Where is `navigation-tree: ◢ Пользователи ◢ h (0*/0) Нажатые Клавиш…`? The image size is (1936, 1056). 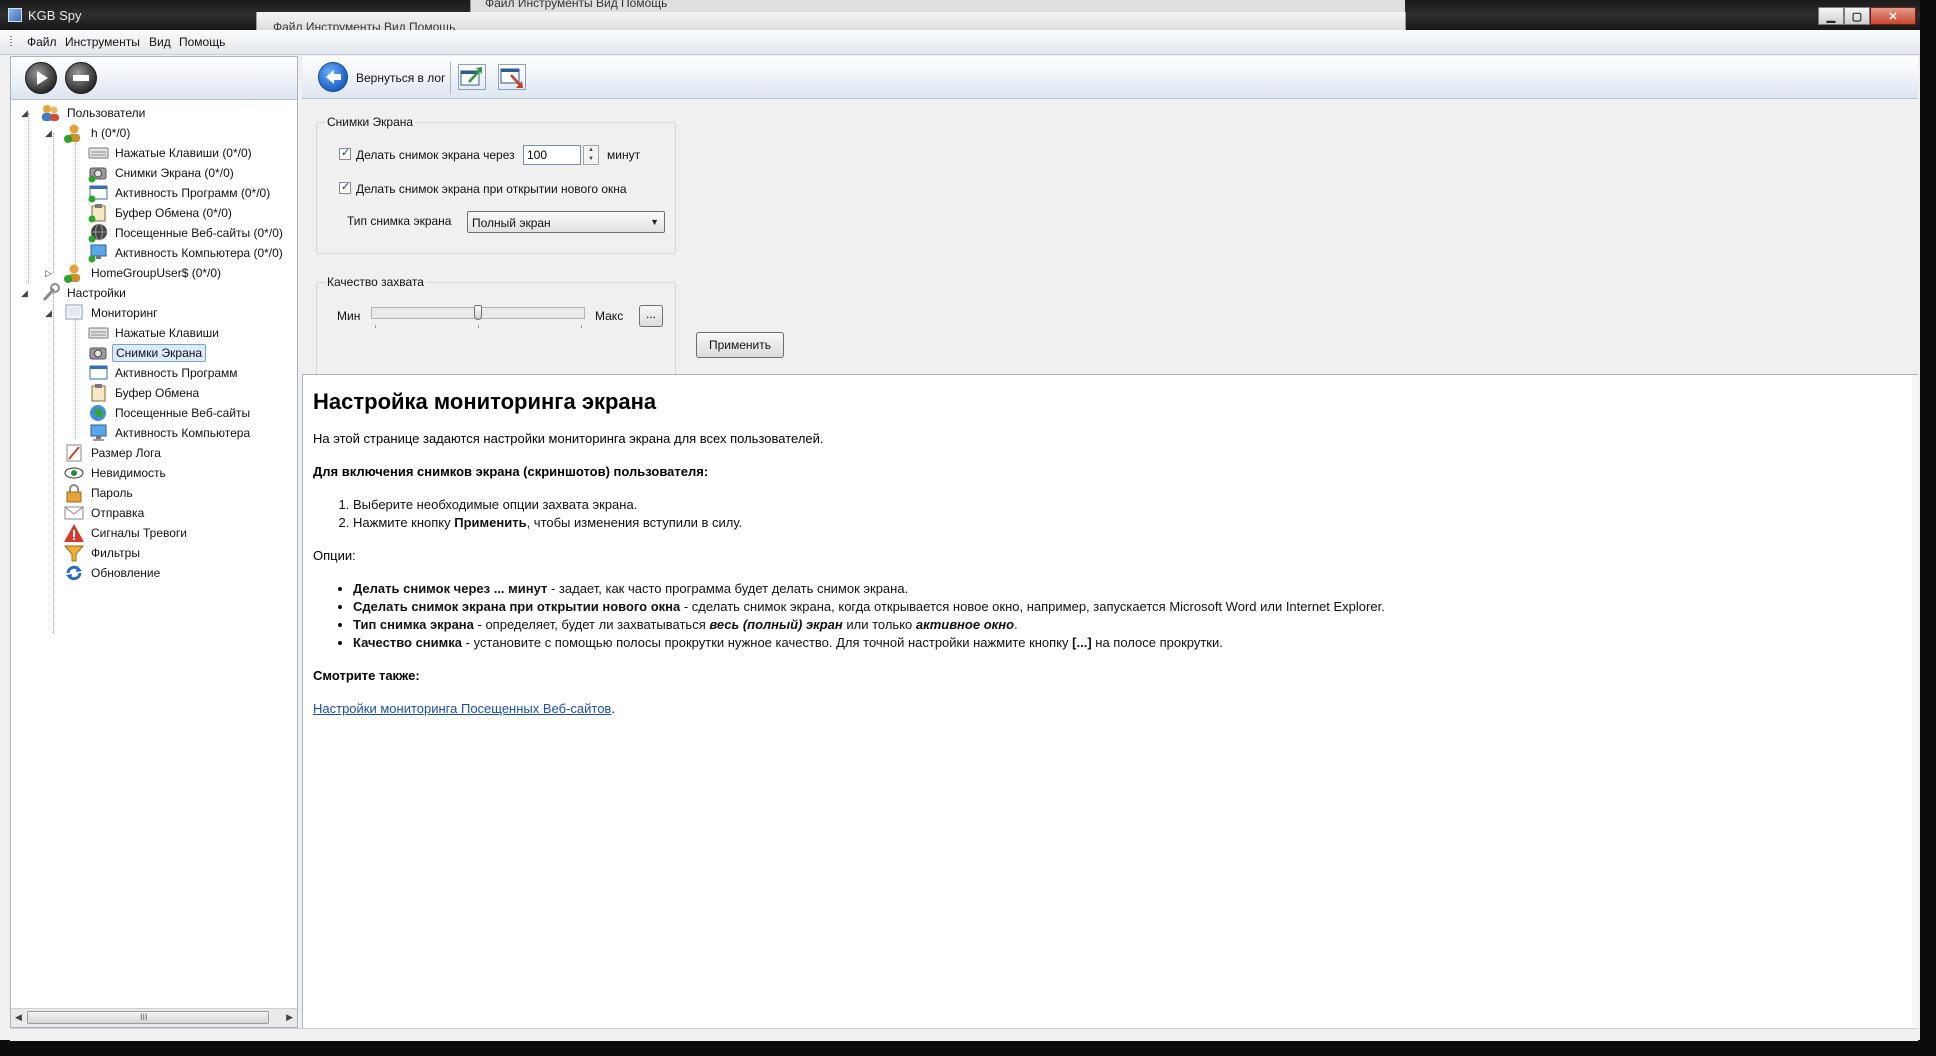
navigation-tree: ◢ Пользователи ◢ h (0*/0) Нажатые Клавиш… is located at coordinates (154, 548).